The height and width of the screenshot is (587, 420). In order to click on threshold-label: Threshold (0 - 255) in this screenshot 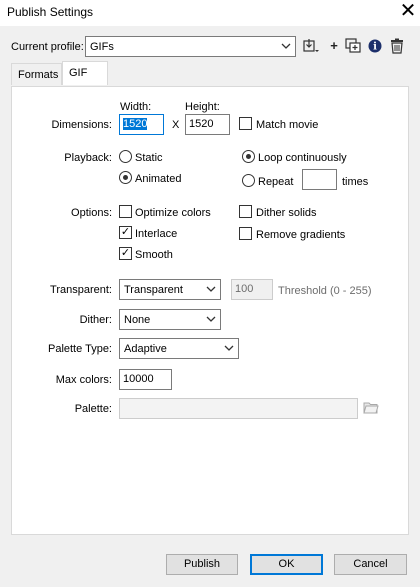, I will do `click(325, 291)`.